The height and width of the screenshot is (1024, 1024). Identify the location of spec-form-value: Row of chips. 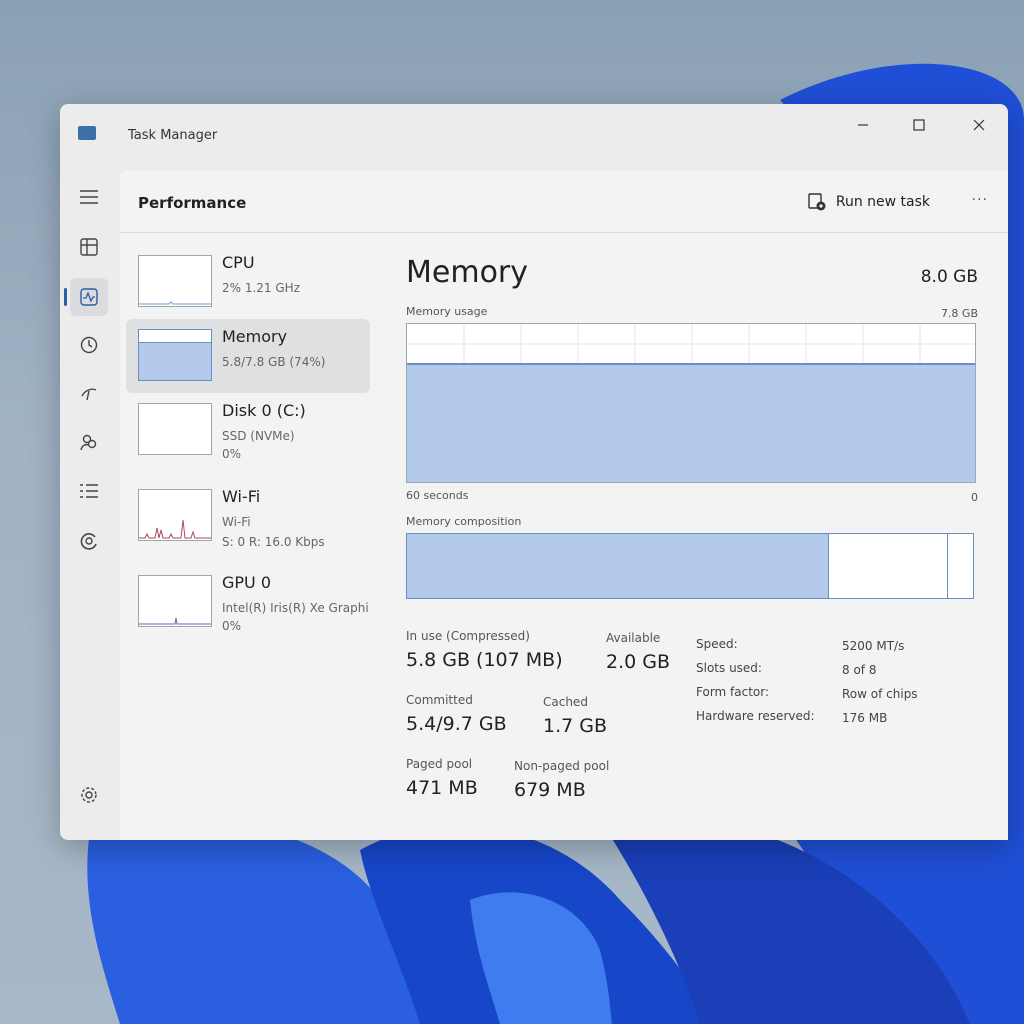
(880, 694).